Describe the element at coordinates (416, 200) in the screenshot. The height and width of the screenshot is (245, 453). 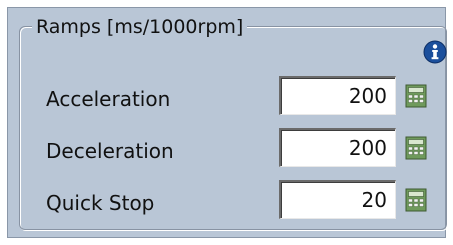
I see `quick-stop-calculator-icon` at that location.